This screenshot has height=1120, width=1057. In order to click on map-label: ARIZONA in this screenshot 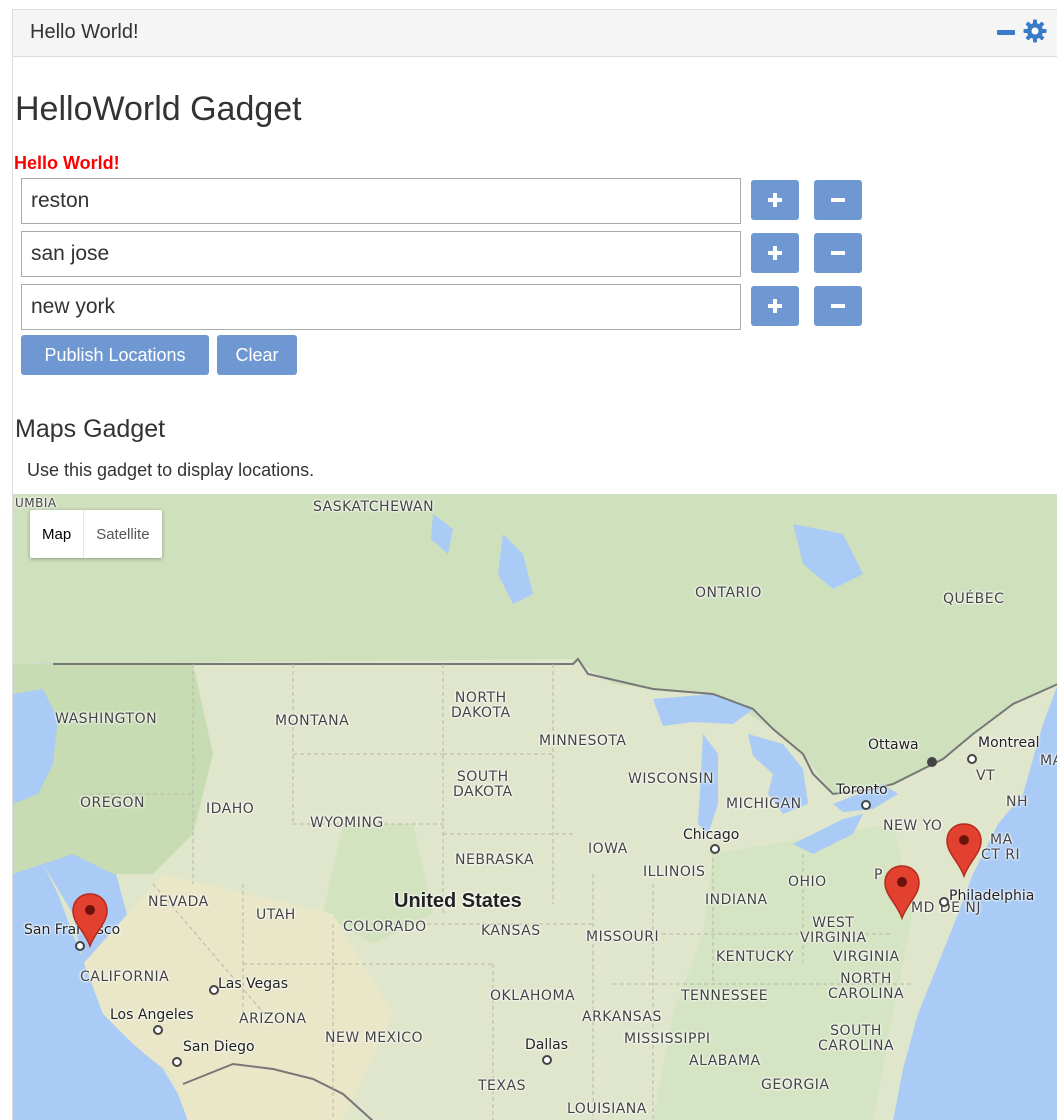, I will do `click(273, 1019)`.